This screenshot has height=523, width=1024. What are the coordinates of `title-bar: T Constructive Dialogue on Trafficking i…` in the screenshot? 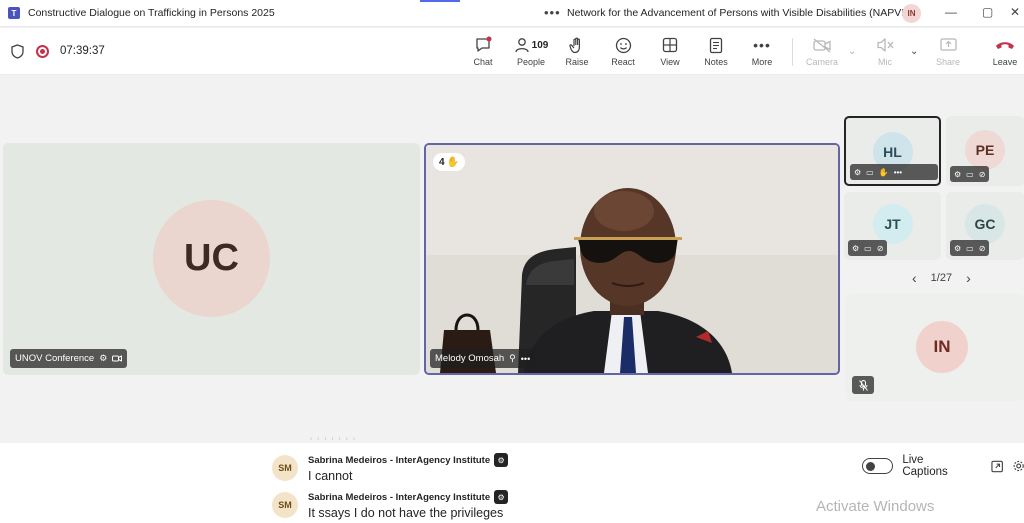 It's located at (512, 13).